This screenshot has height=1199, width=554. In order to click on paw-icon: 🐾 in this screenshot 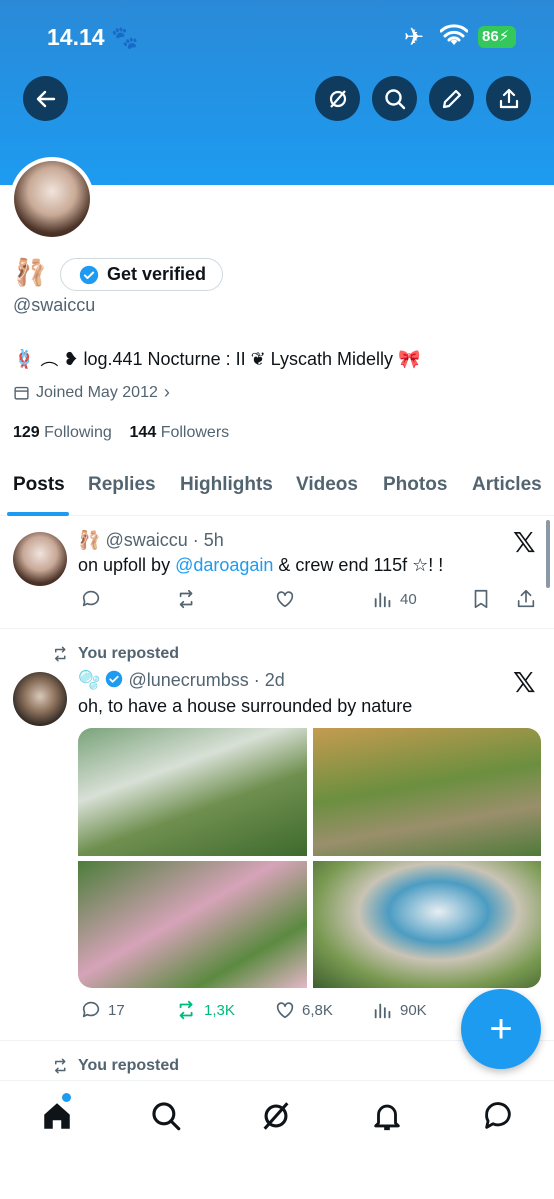, I will do `click(125, 37)`.